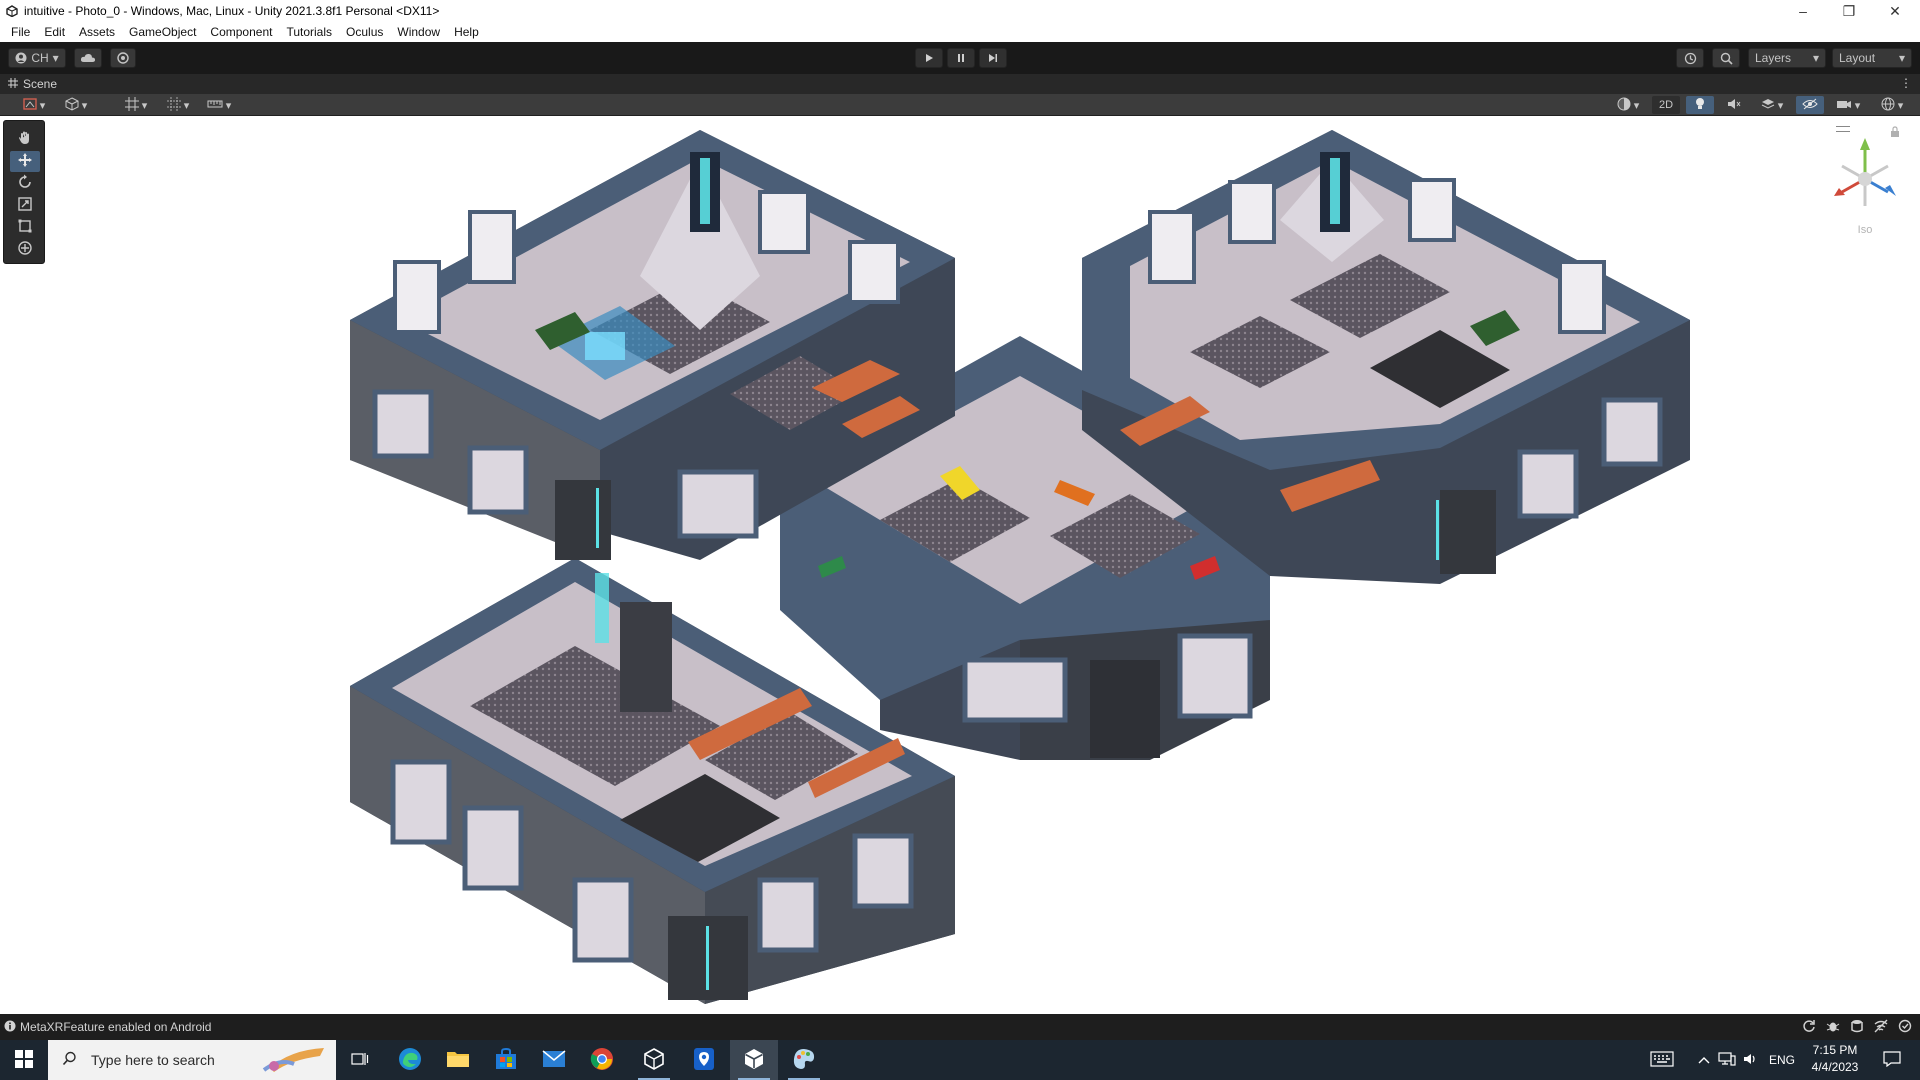 Image resolution: width=1920 pixels, height=1080 pixels. What do you see at coordinates (993, 58) in the screenshot?
I see `step-button` at bounding box center [993, 58].